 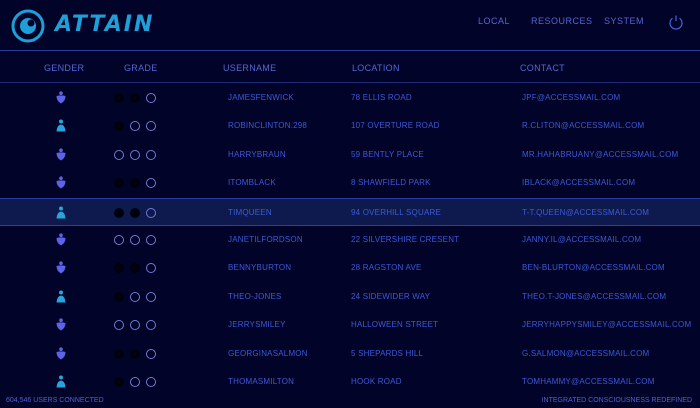 What do you see at coordinates (606, 324) in the screenshot?
I see `contact-cell: JERRYHAPPYSMILEY@ACCESSMAIL.COM` at bounding box center [606, 324].